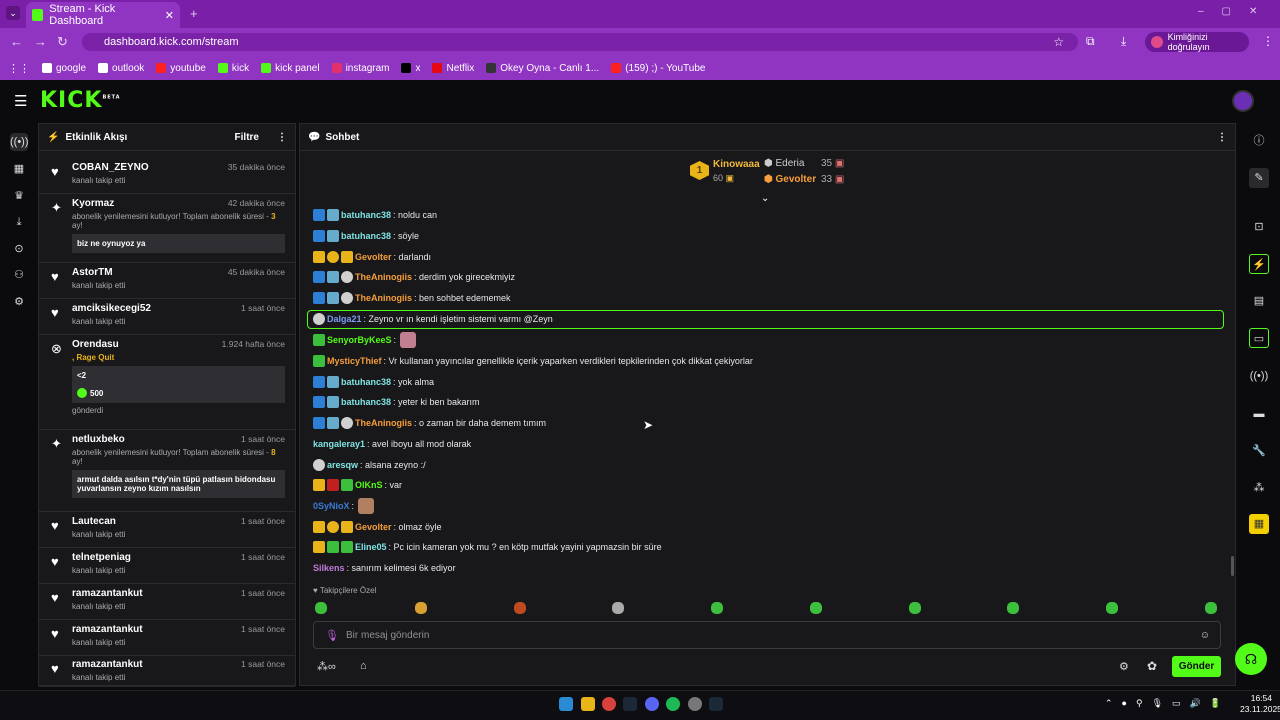 The height and width of the screenshot is (720, 1280). Describe the element at coordinates (1123, 41) in the screenshot. I see `download-icon: ⤓` at that location.